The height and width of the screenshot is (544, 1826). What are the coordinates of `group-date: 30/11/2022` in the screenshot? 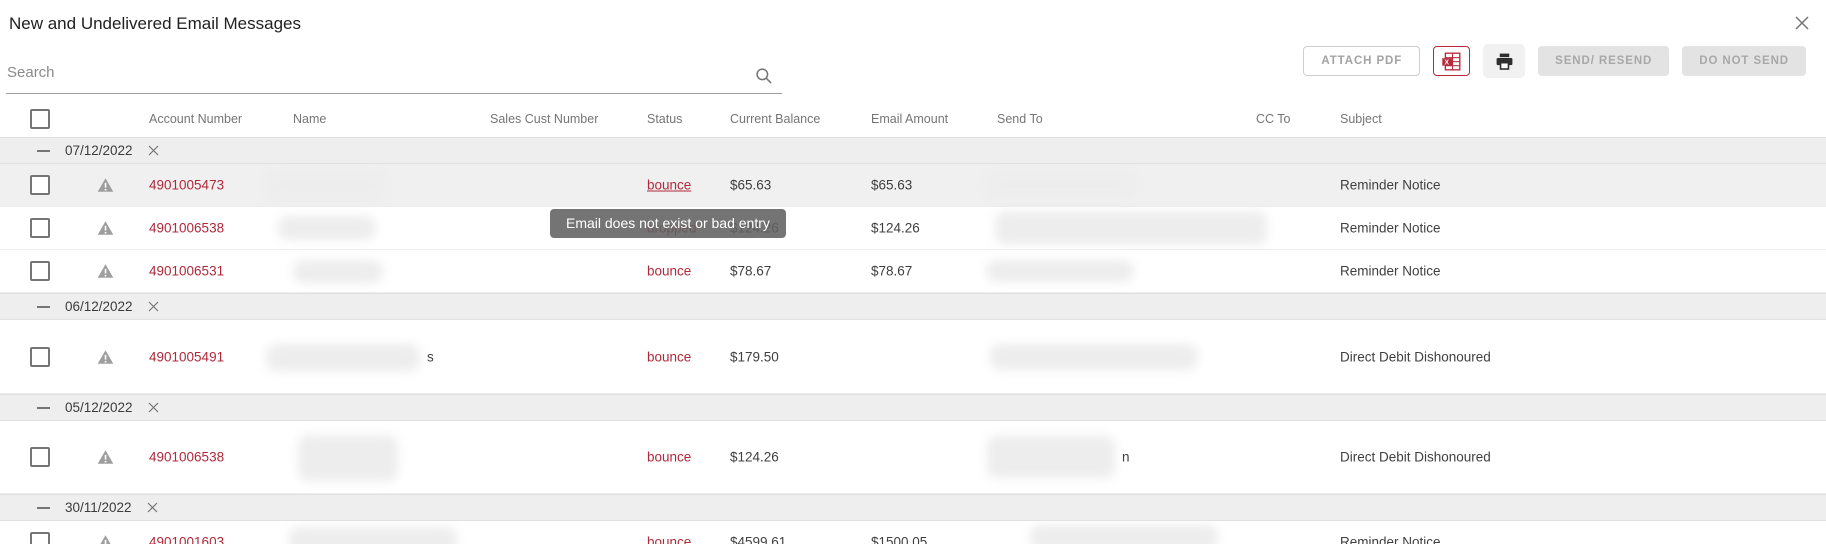 It's located at (98, 507).